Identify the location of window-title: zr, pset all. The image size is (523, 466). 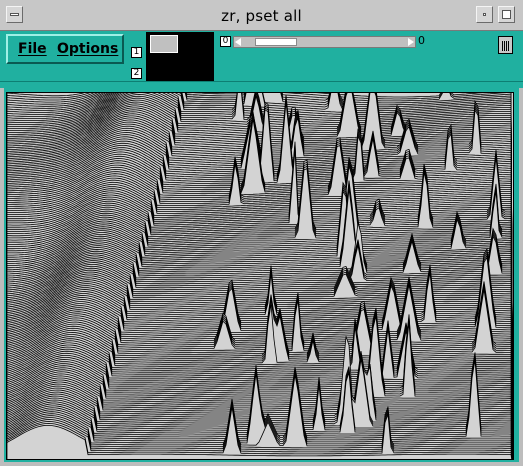
(261, 16).